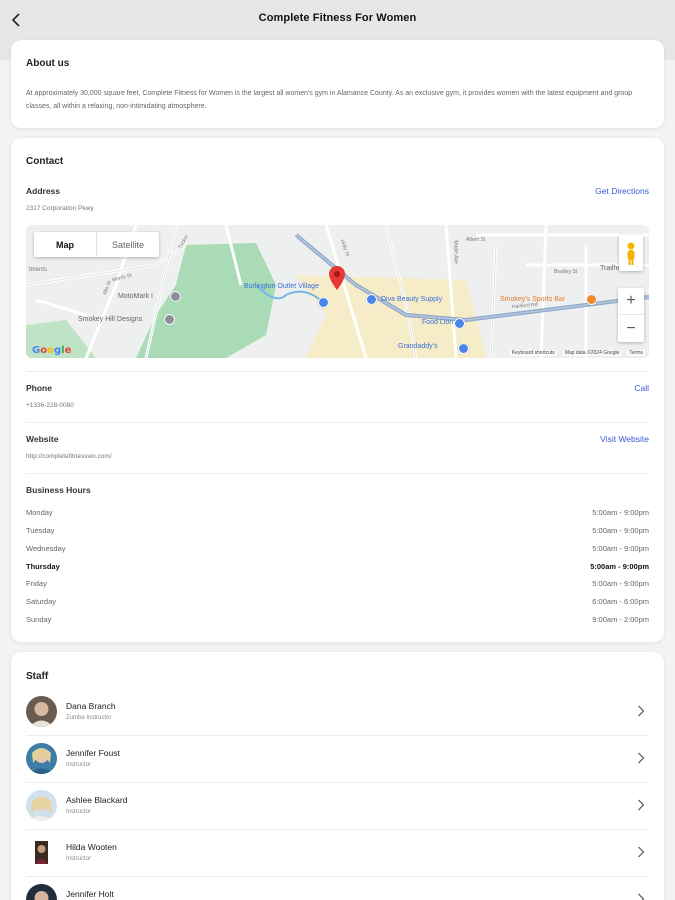 The height and width of the screenshot is (900, 675). Describe the element at coordinates (337, 853) in the screenshot. I see `staff-item: Hilda Wooten Instructor` at that location.